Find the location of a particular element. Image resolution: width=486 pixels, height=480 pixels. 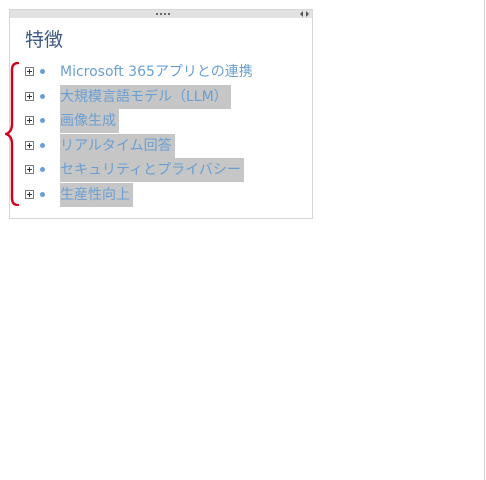

list-item-label: 画像生成 is located at coordinates (89, 121).